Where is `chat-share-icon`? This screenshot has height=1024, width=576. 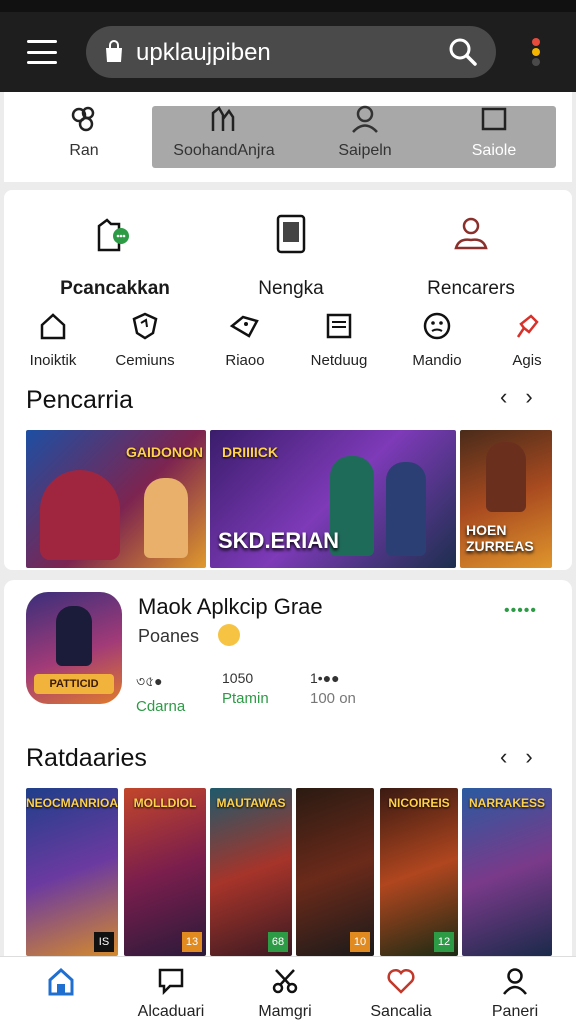 chat-share-icon is located at coordinates (115, 234).